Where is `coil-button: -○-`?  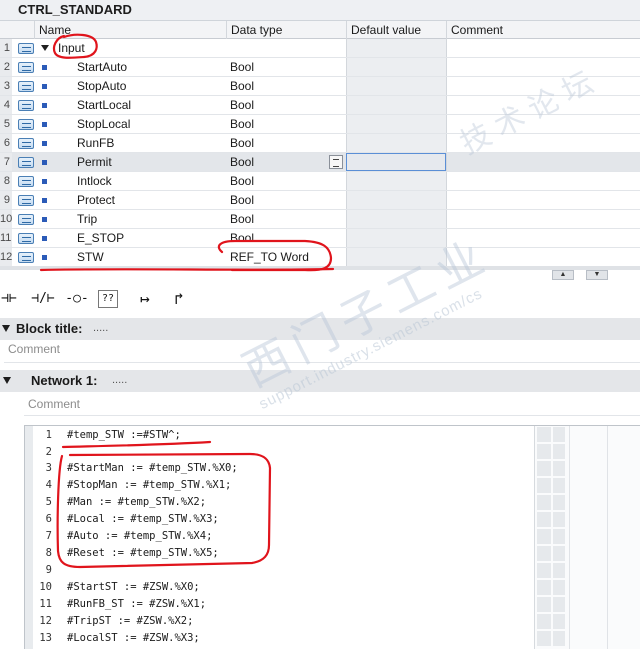 coil-button: -○- is located at coordinates (77, 299).